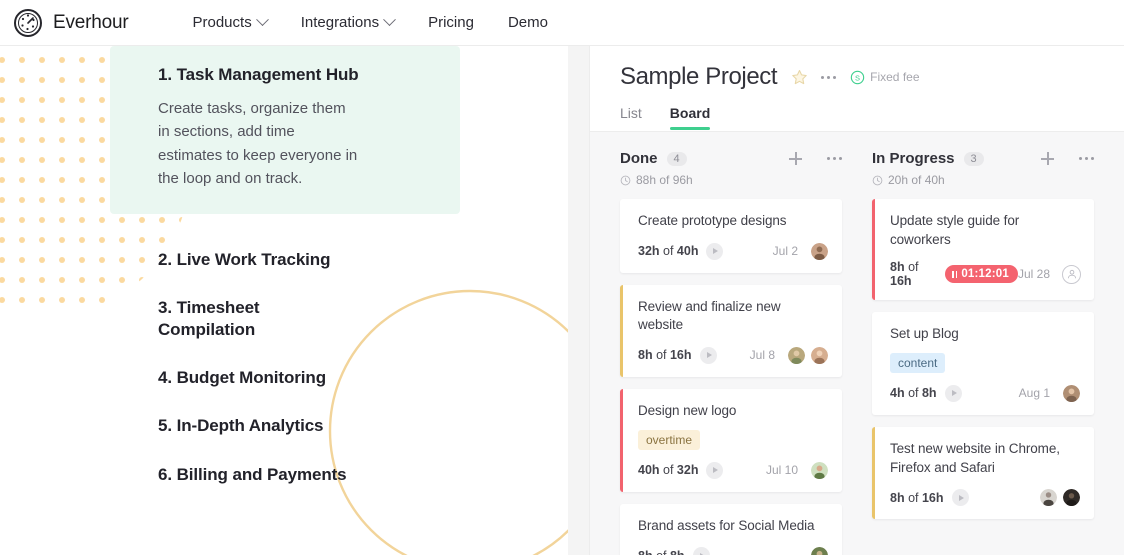  I want to click on running-timer-badge: 01:12:01, so click(981, 274).